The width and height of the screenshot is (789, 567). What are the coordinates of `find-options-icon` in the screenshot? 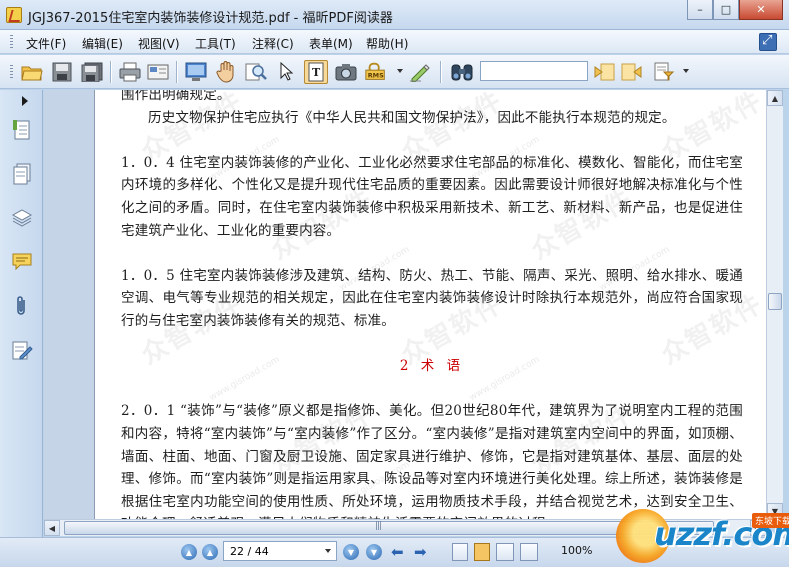 It's located at (664, 72).